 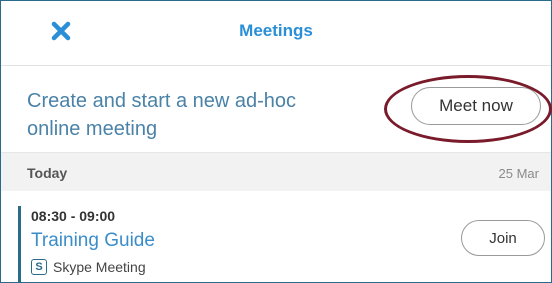 I want to click on meeting-time: 08:30 - 09:00, so click(x=73, y=216).